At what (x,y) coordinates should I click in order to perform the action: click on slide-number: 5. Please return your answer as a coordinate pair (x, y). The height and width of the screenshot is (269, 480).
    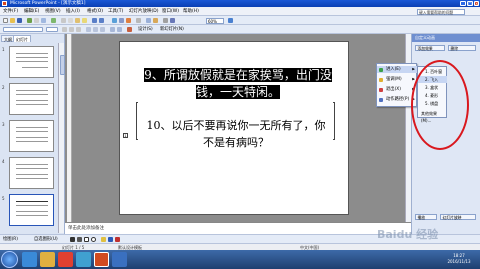
    Looking at the image, I should click on (3, 198).